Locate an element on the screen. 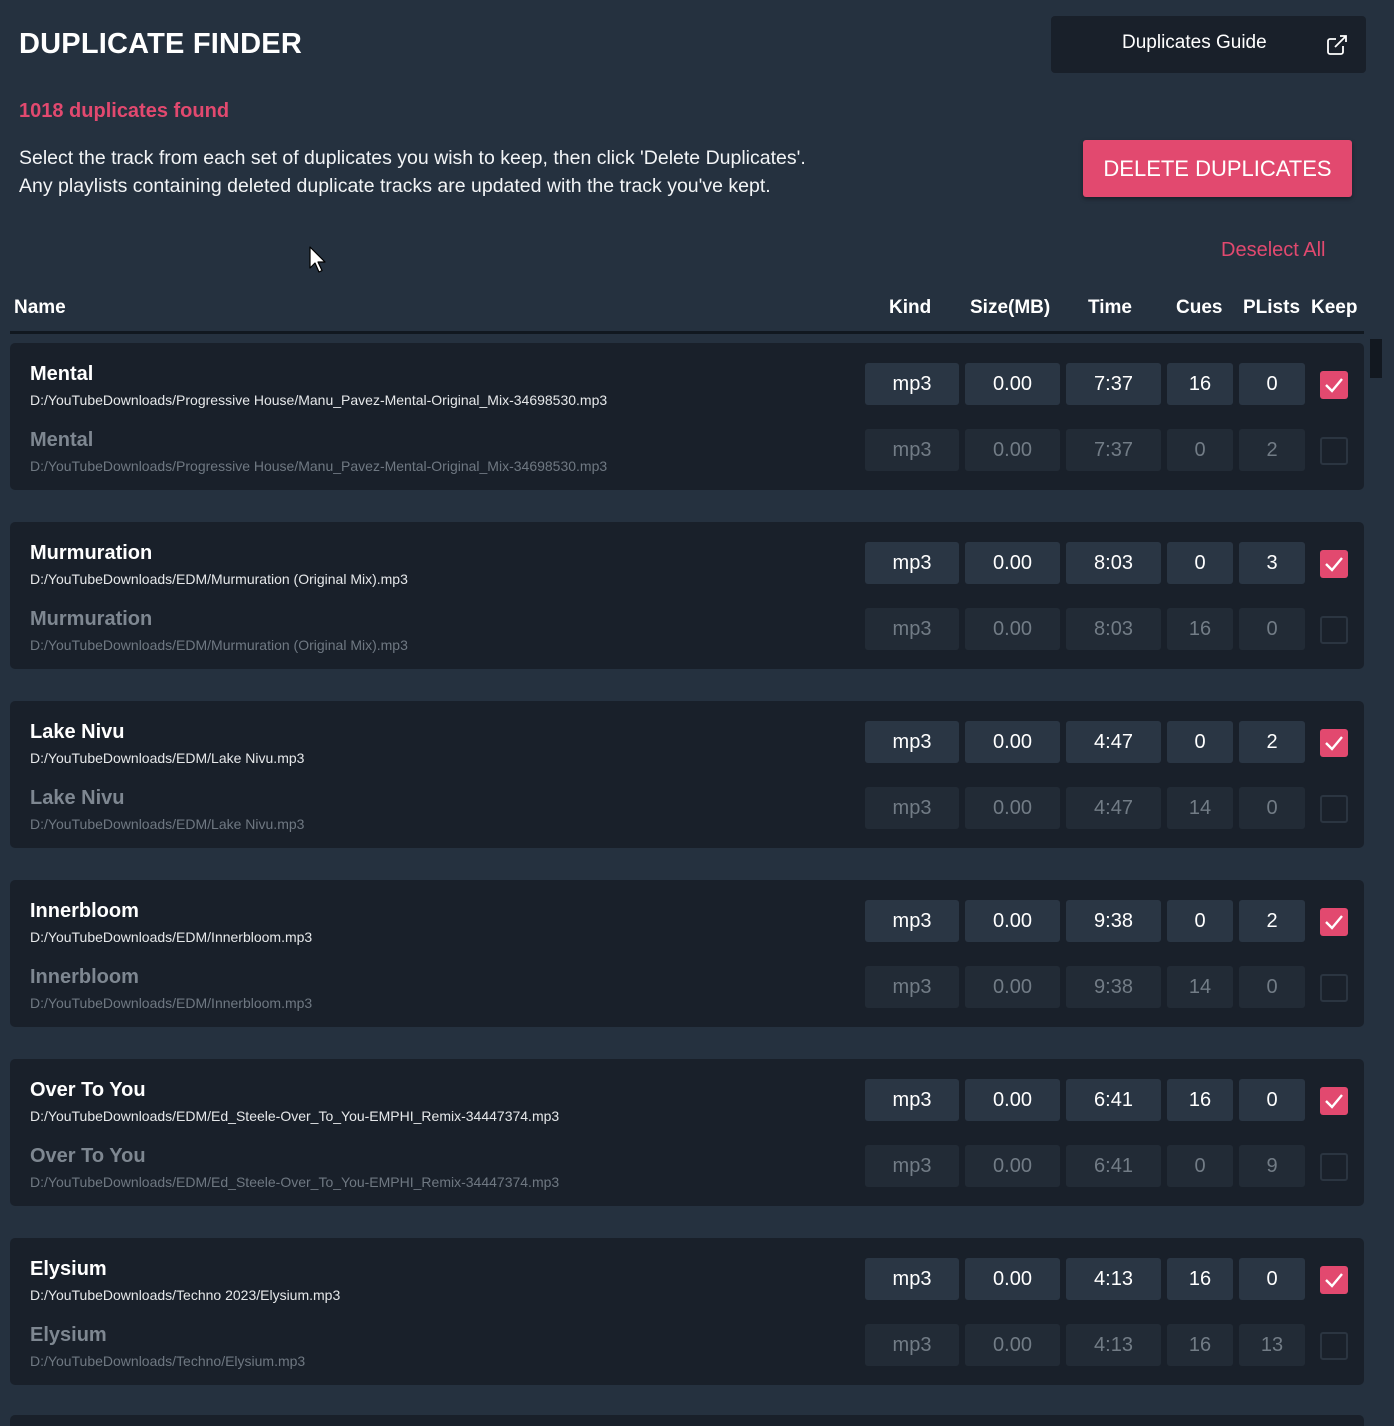  duplicate-group-partial is located at coordinates (687, 1420).